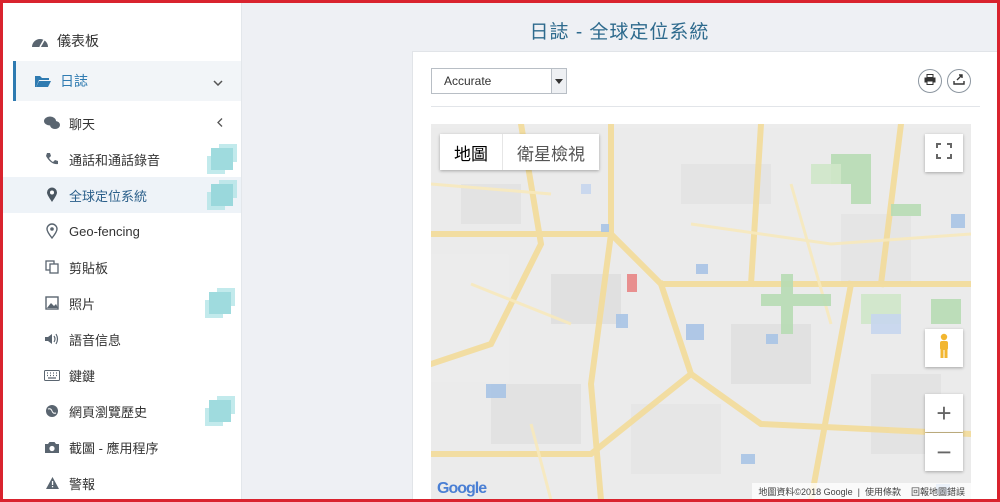 The height and width of the screenshot is (502, 1000). I want to click on sidebar-item-label: 全球定位系統, so click(108, 196).